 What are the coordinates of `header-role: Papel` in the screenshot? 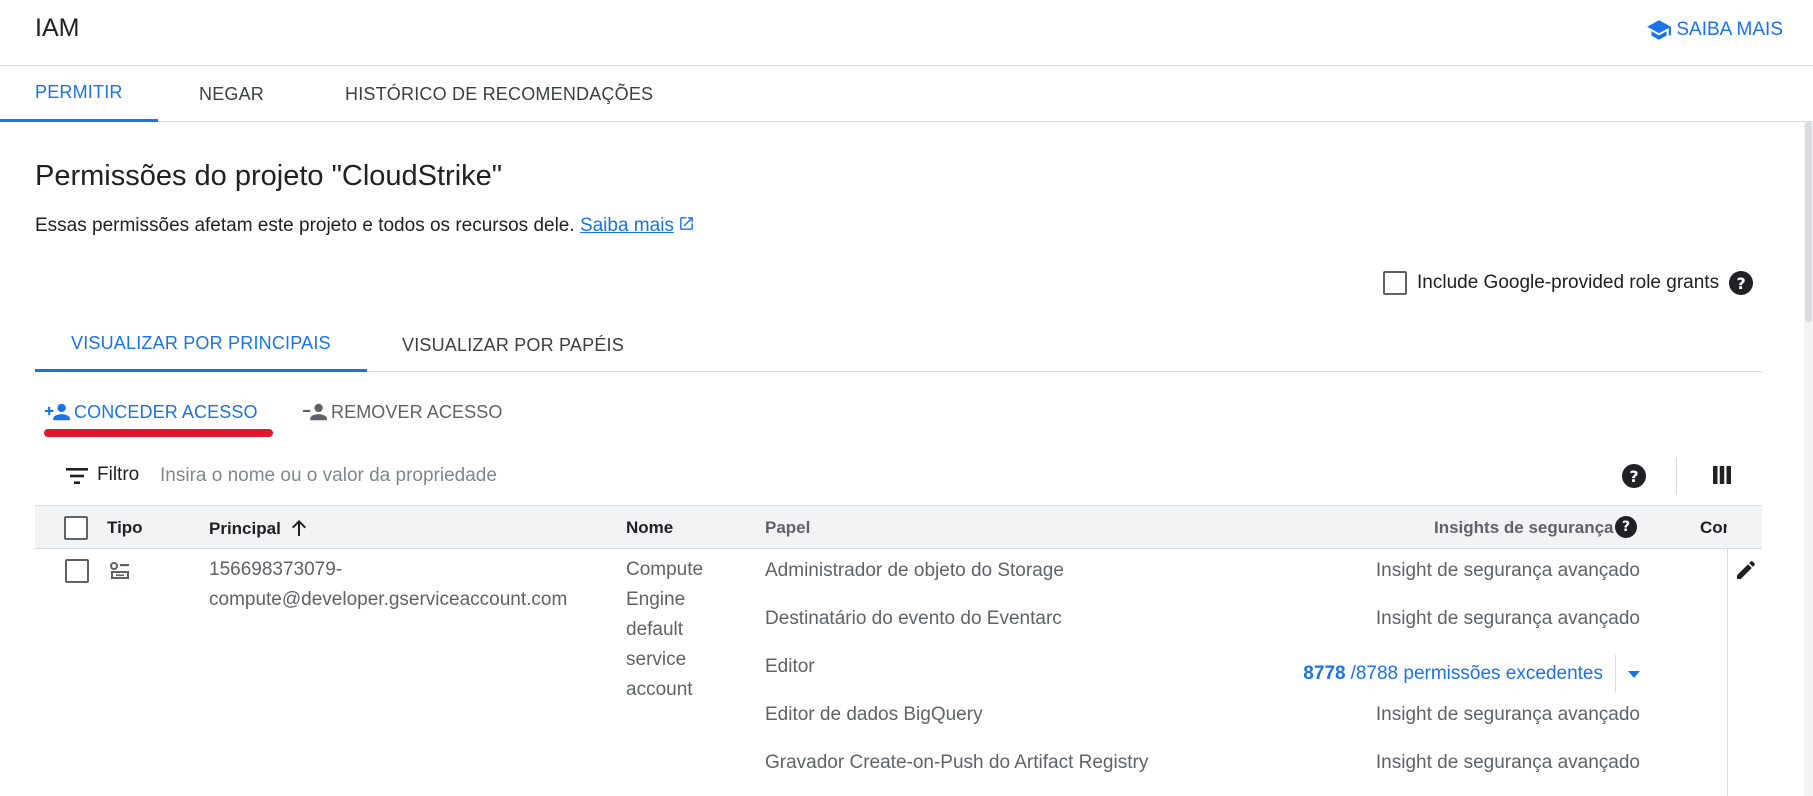 It's located at (787, 528).